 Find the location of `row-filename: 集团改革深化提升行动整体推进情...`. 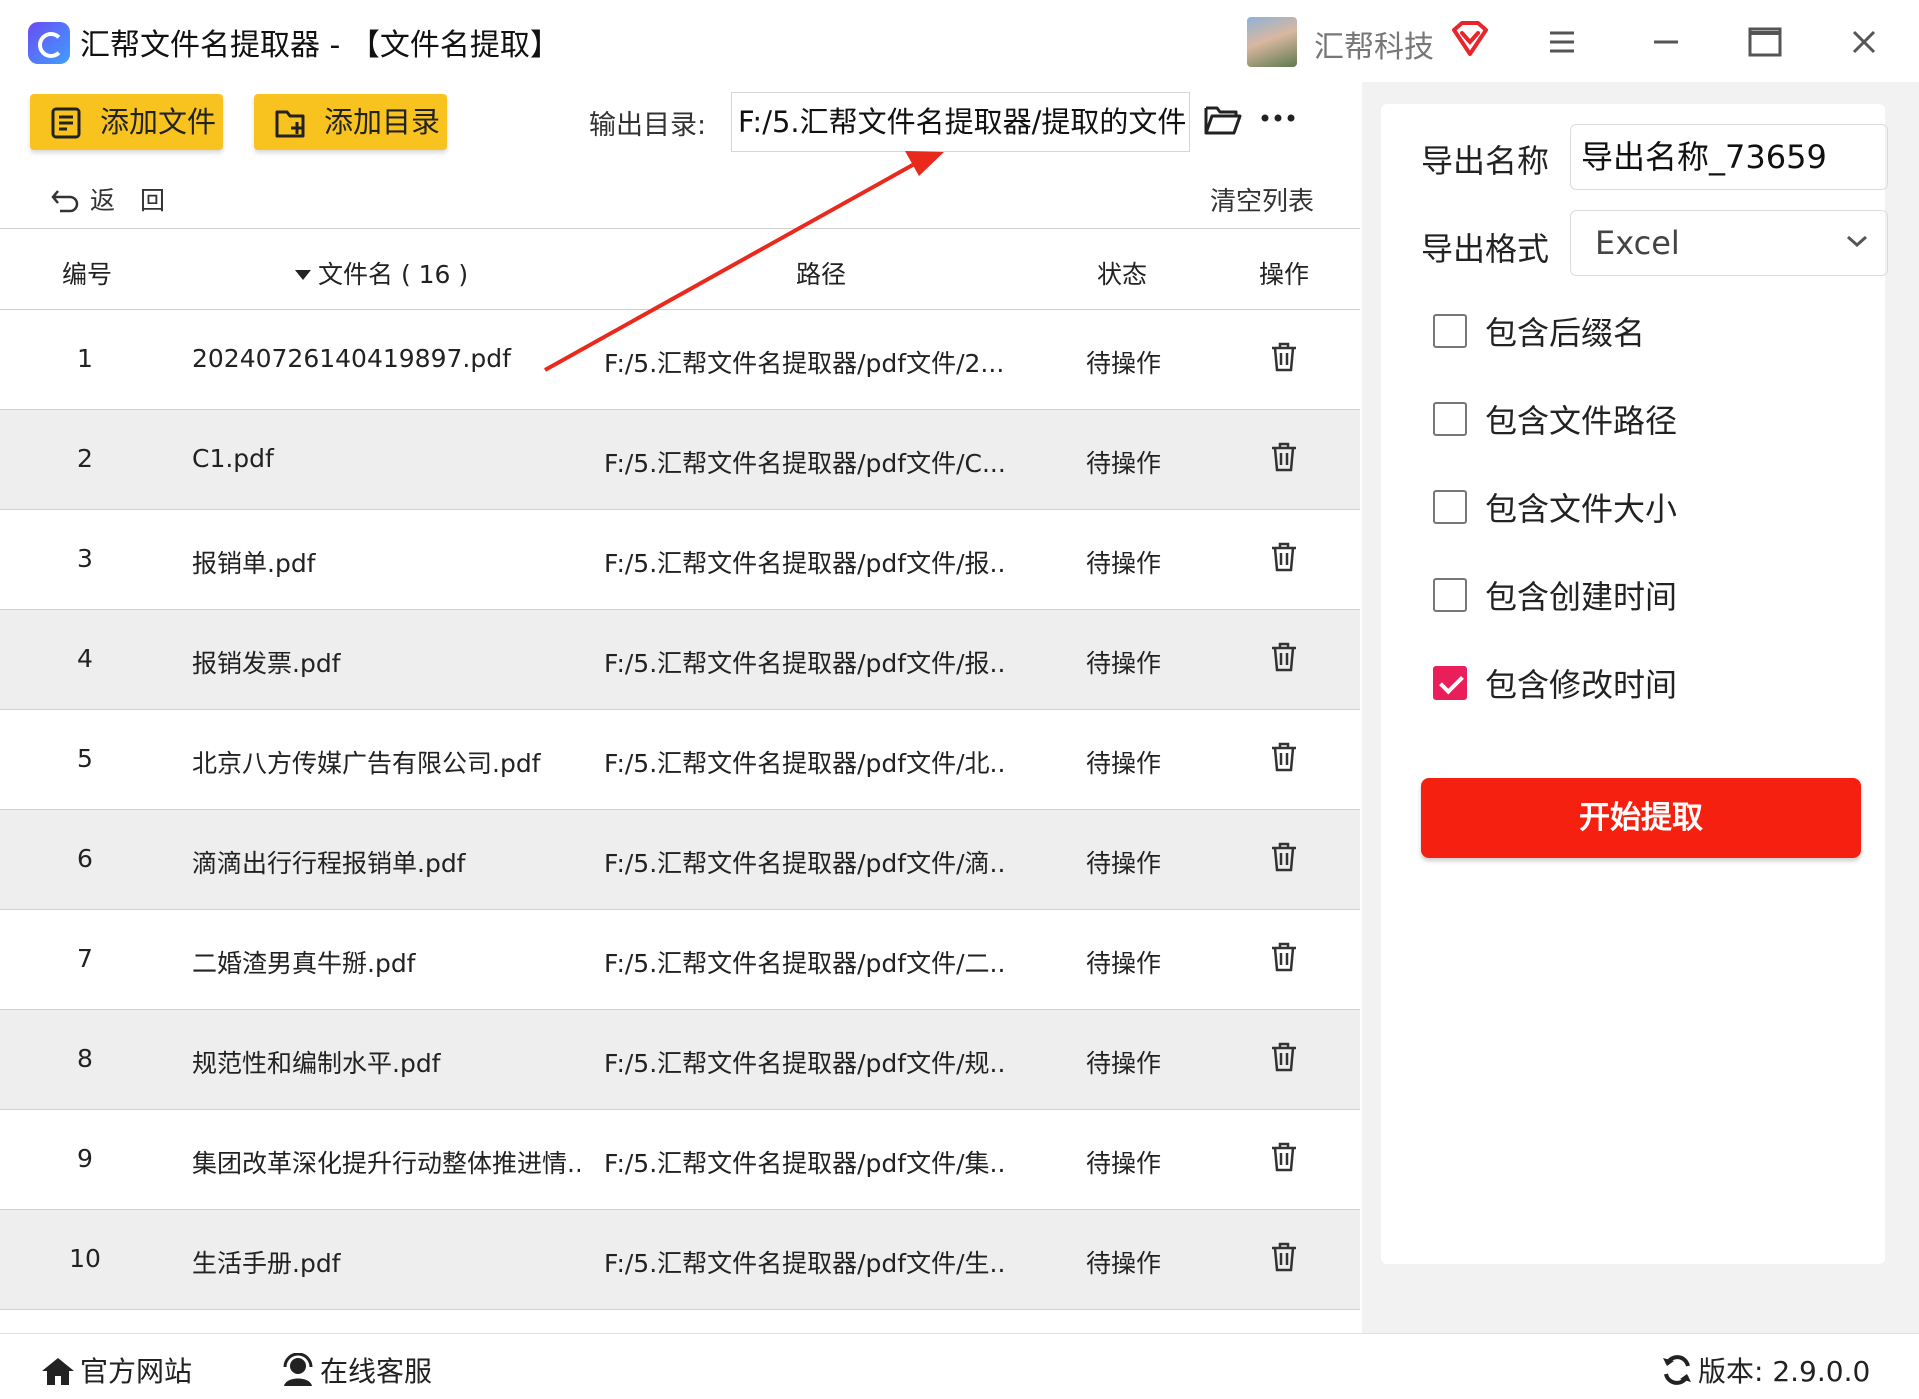

row-filename: 集团改革深化提升行动整体推进情... is located at coordinates (386, 1163).